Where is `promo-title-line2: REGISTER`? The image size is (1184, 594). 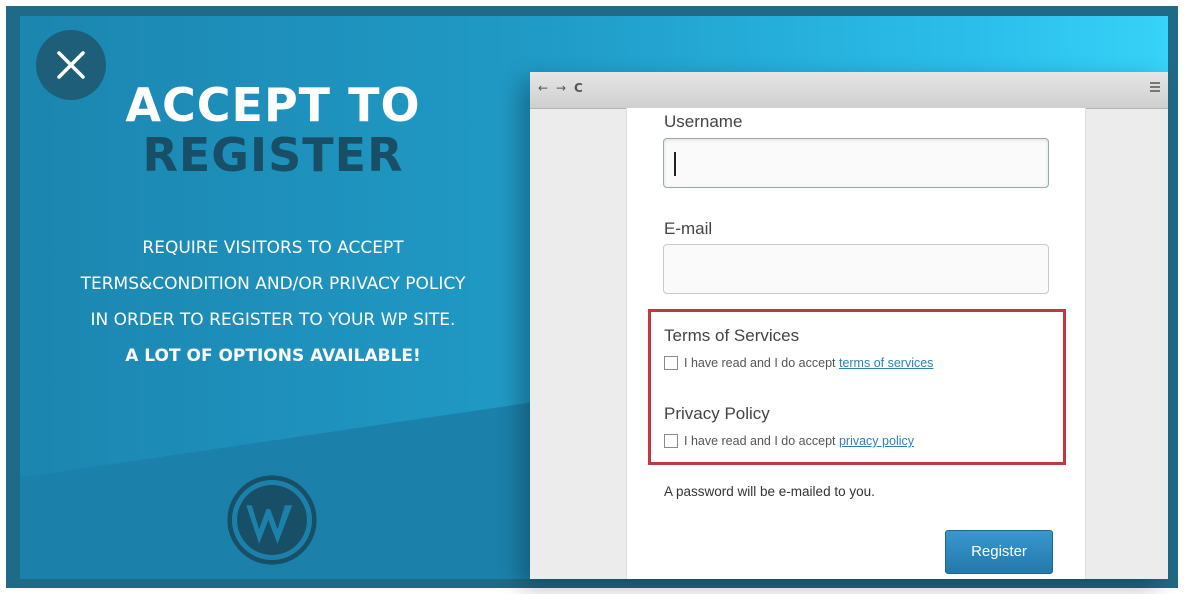
promo-title-line2: REGISTER is located at coordinates (273, 155).